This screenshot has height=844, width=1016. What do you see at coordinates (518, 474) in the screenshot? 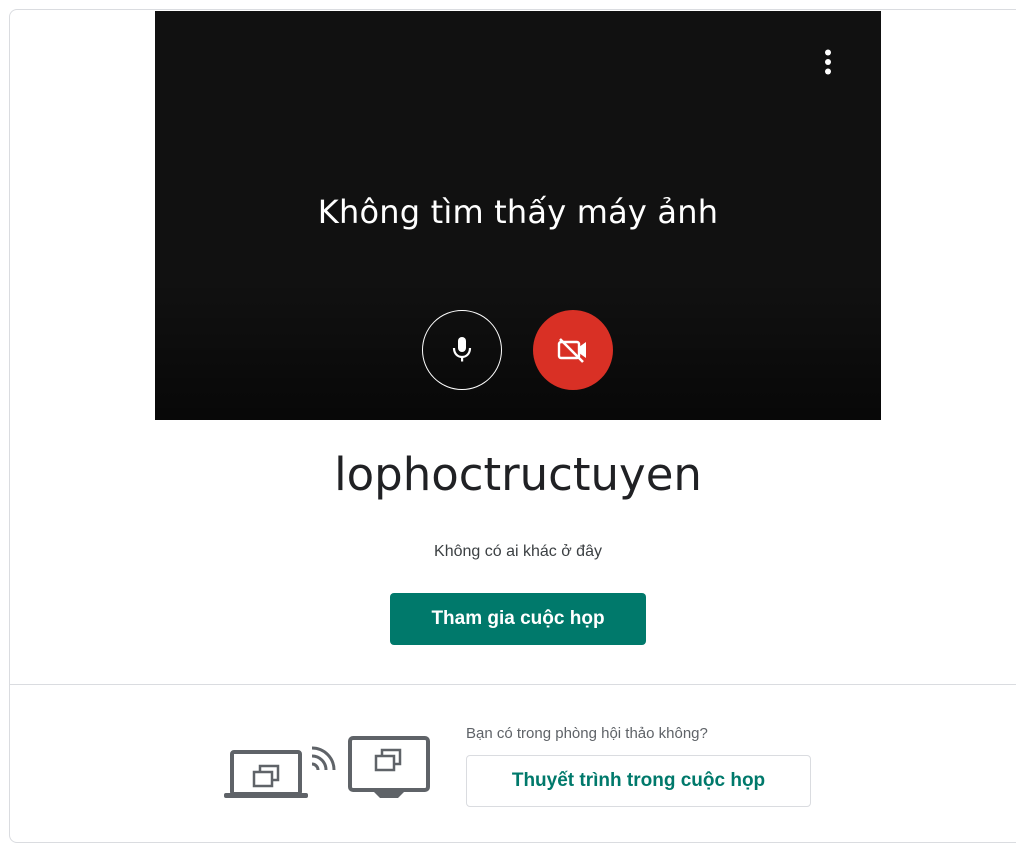
I see `meeting-title: lophoctructuyen` at bounding box center [518, 474].